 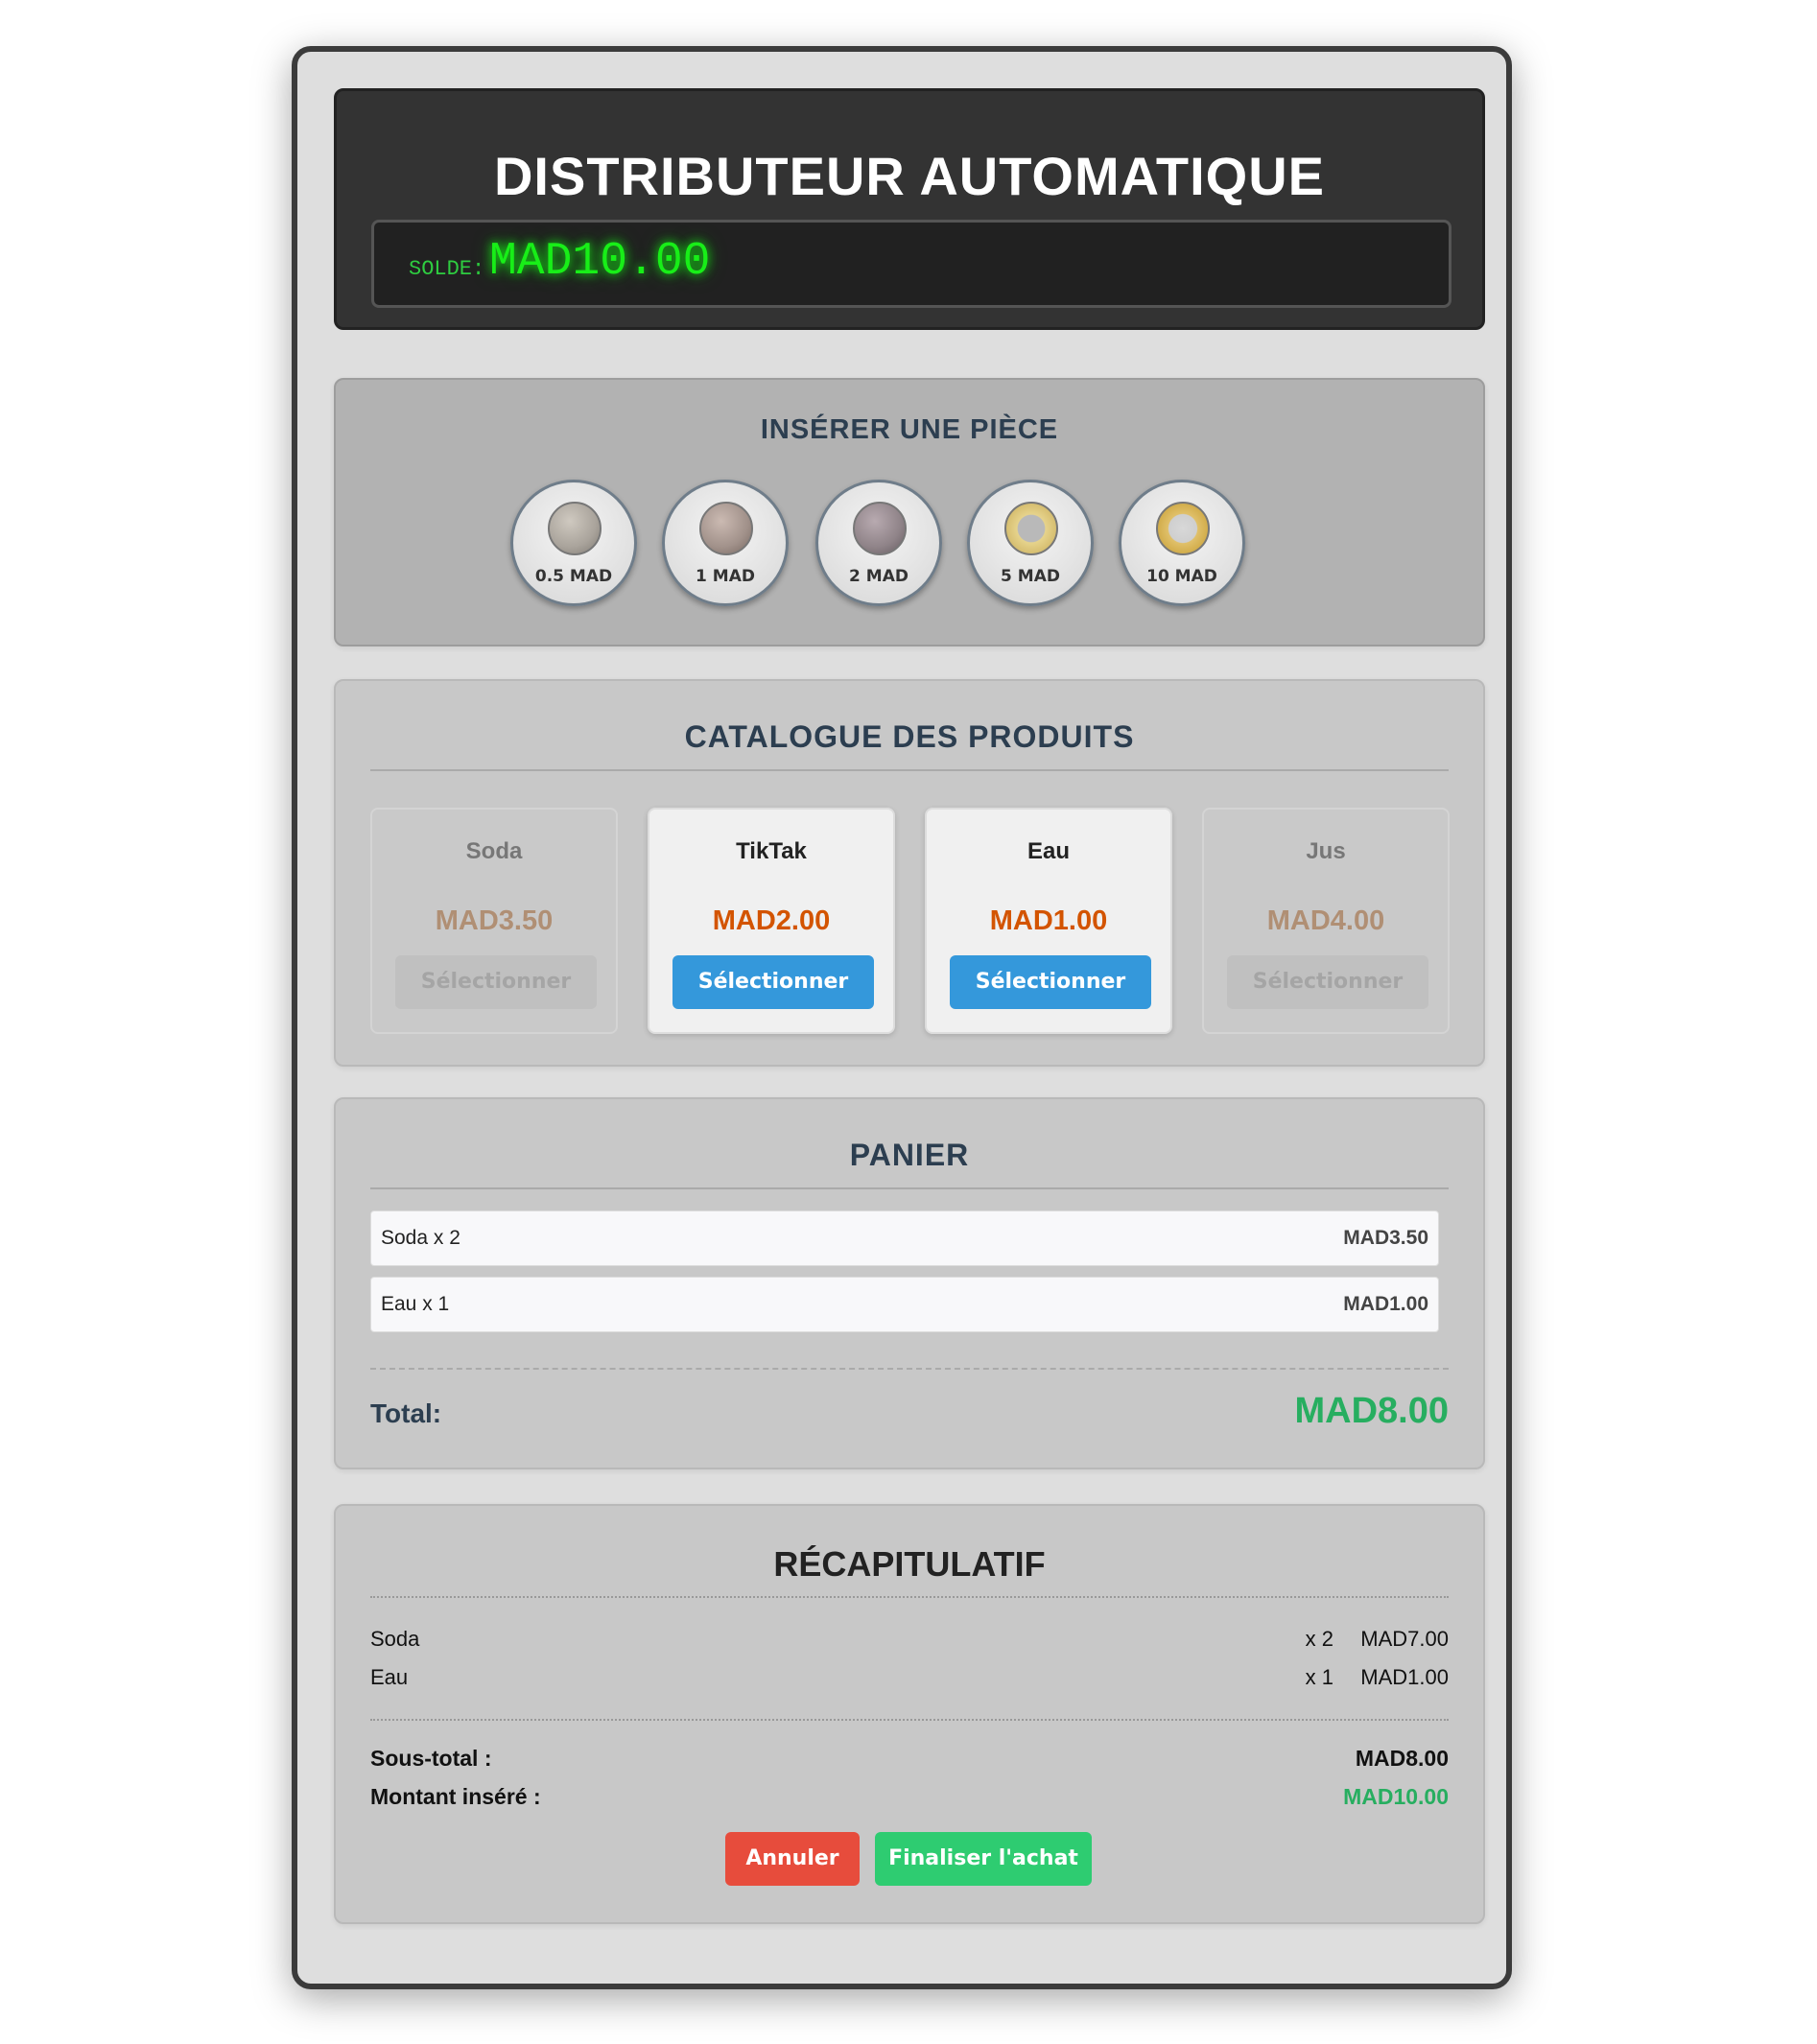 I want to click on balance-label: SOLDE:, so click(x=447, y=269).